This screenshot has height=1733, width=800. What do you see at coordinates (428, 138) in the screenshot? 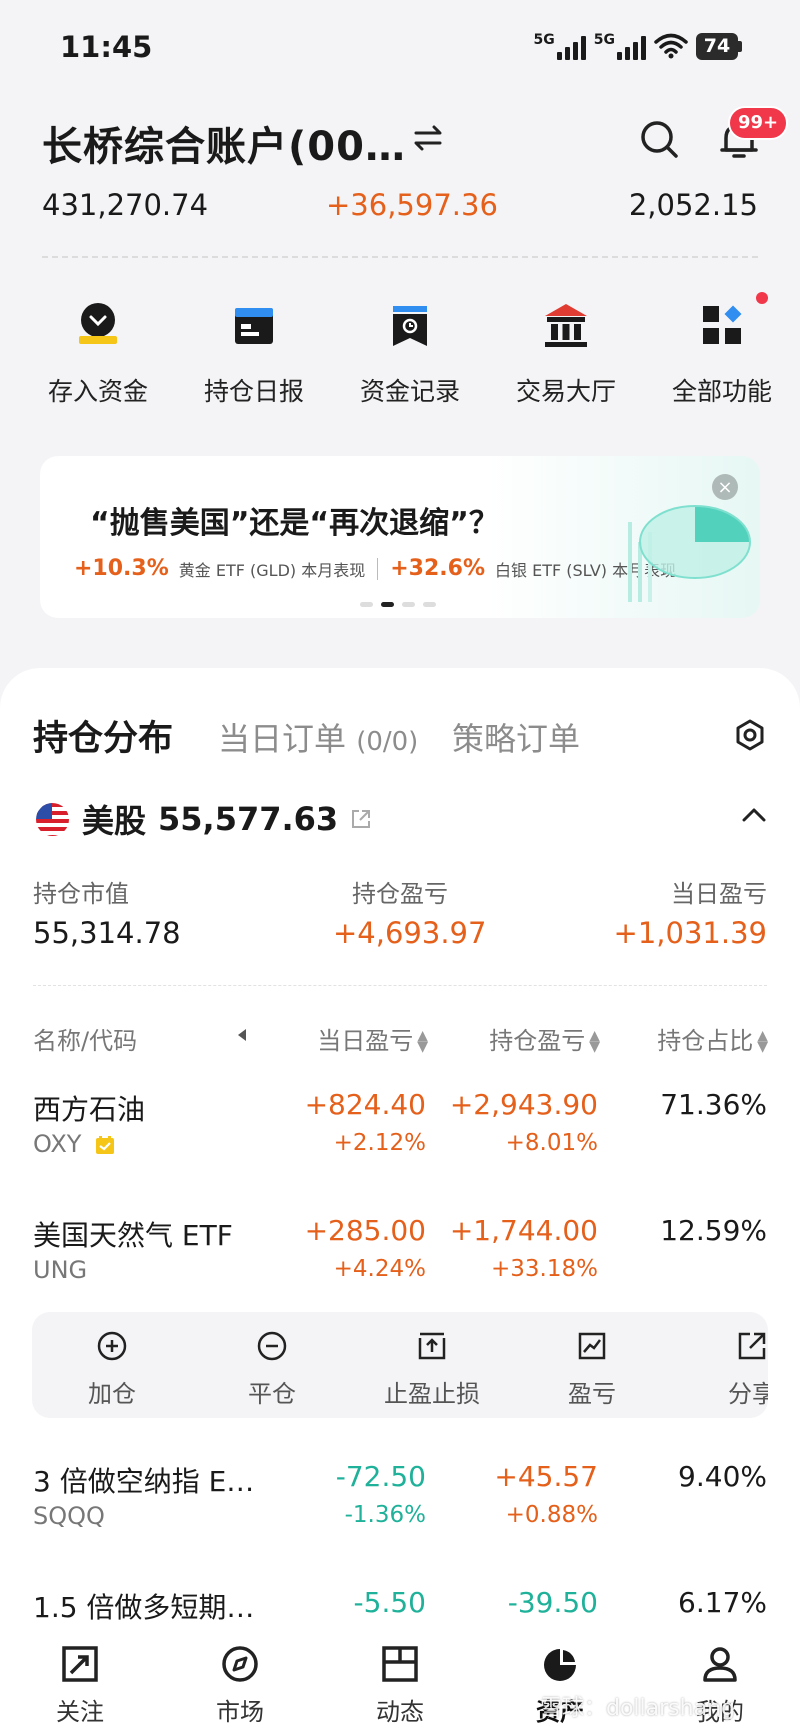
I see `switch-account-icon` at bounding box center [428, 138].